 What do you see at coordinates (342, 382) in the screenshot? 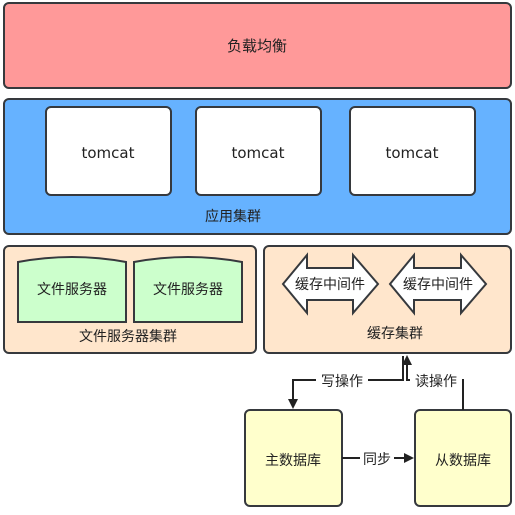
I see `write-edge-label: 写操作` at bounding box center [342, 382].